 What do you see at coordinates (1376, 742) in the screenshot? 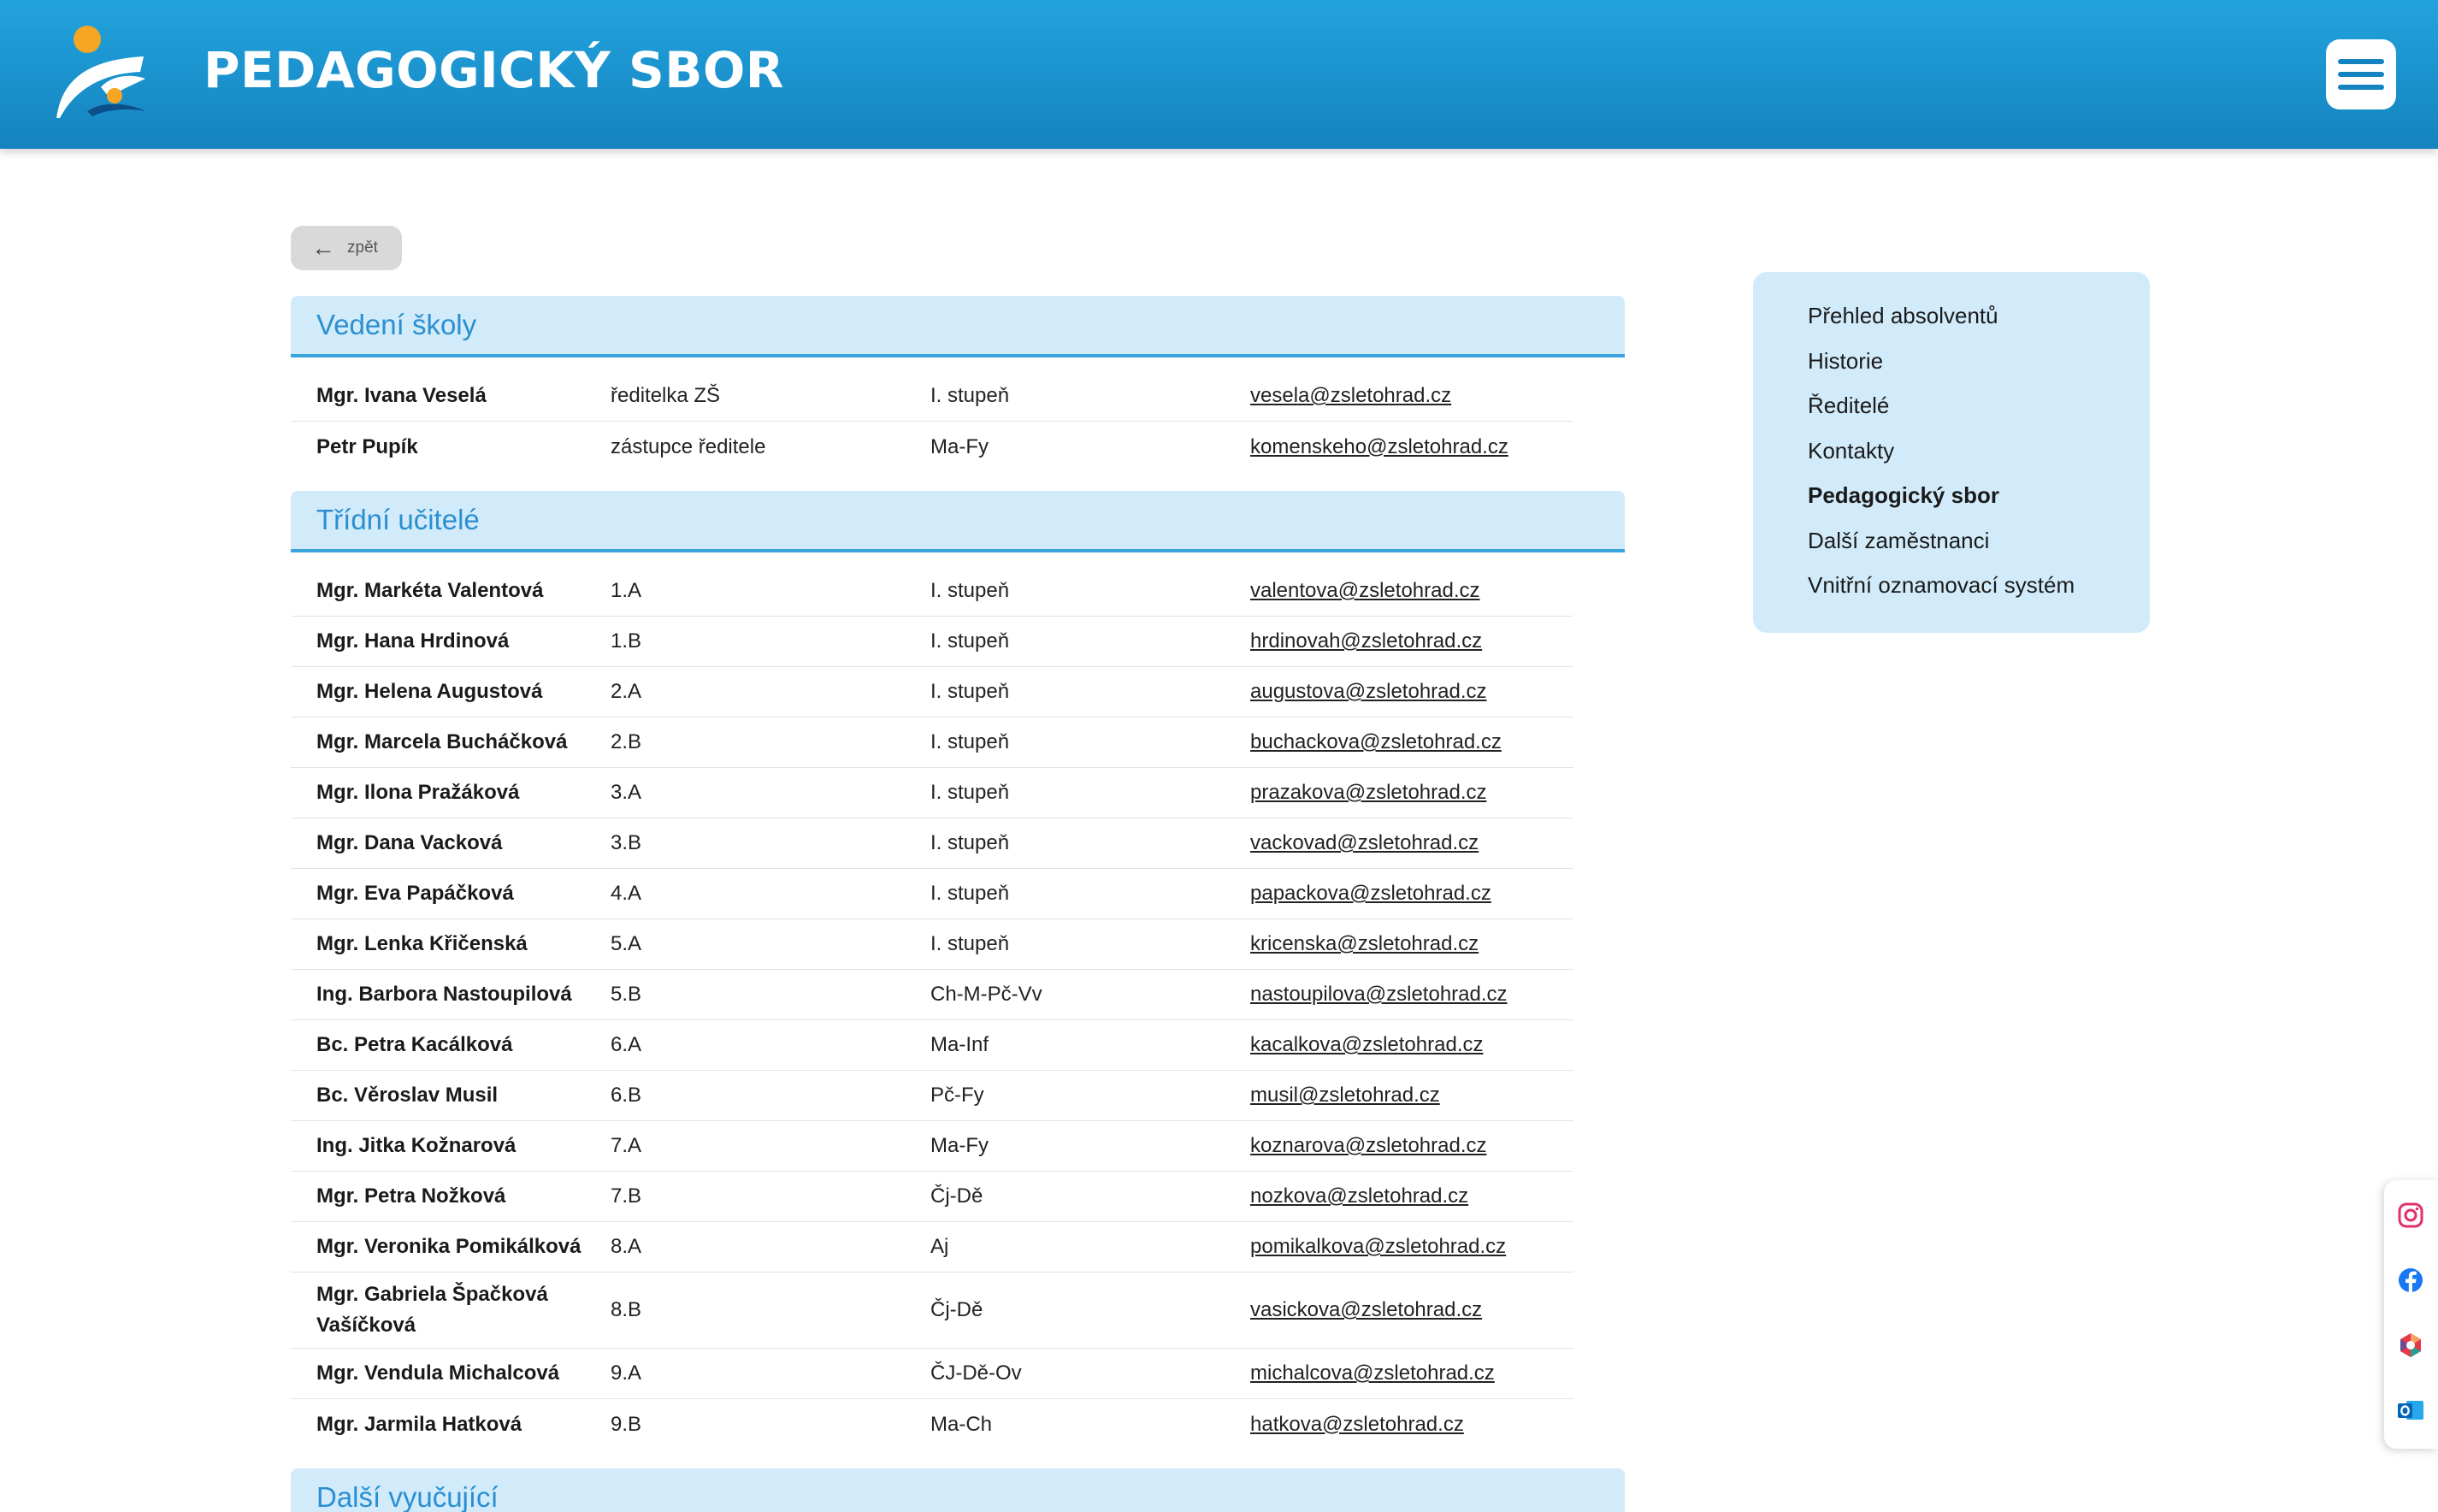
I see `staff-email-link: buchackova@zsletohrad.cz` at bounding box center [1376, 742].